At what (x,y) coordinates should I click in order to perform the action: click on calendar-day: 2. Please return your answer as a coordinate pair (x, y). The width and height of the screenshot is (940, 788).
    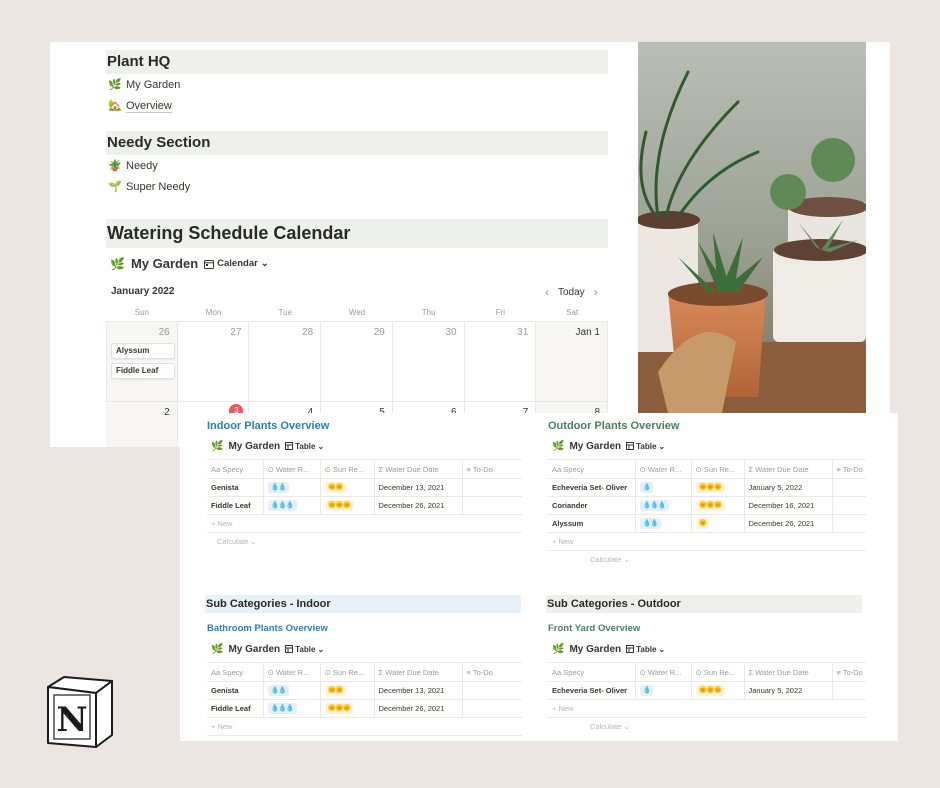
    Looking at the image, I should click on (142, 424).